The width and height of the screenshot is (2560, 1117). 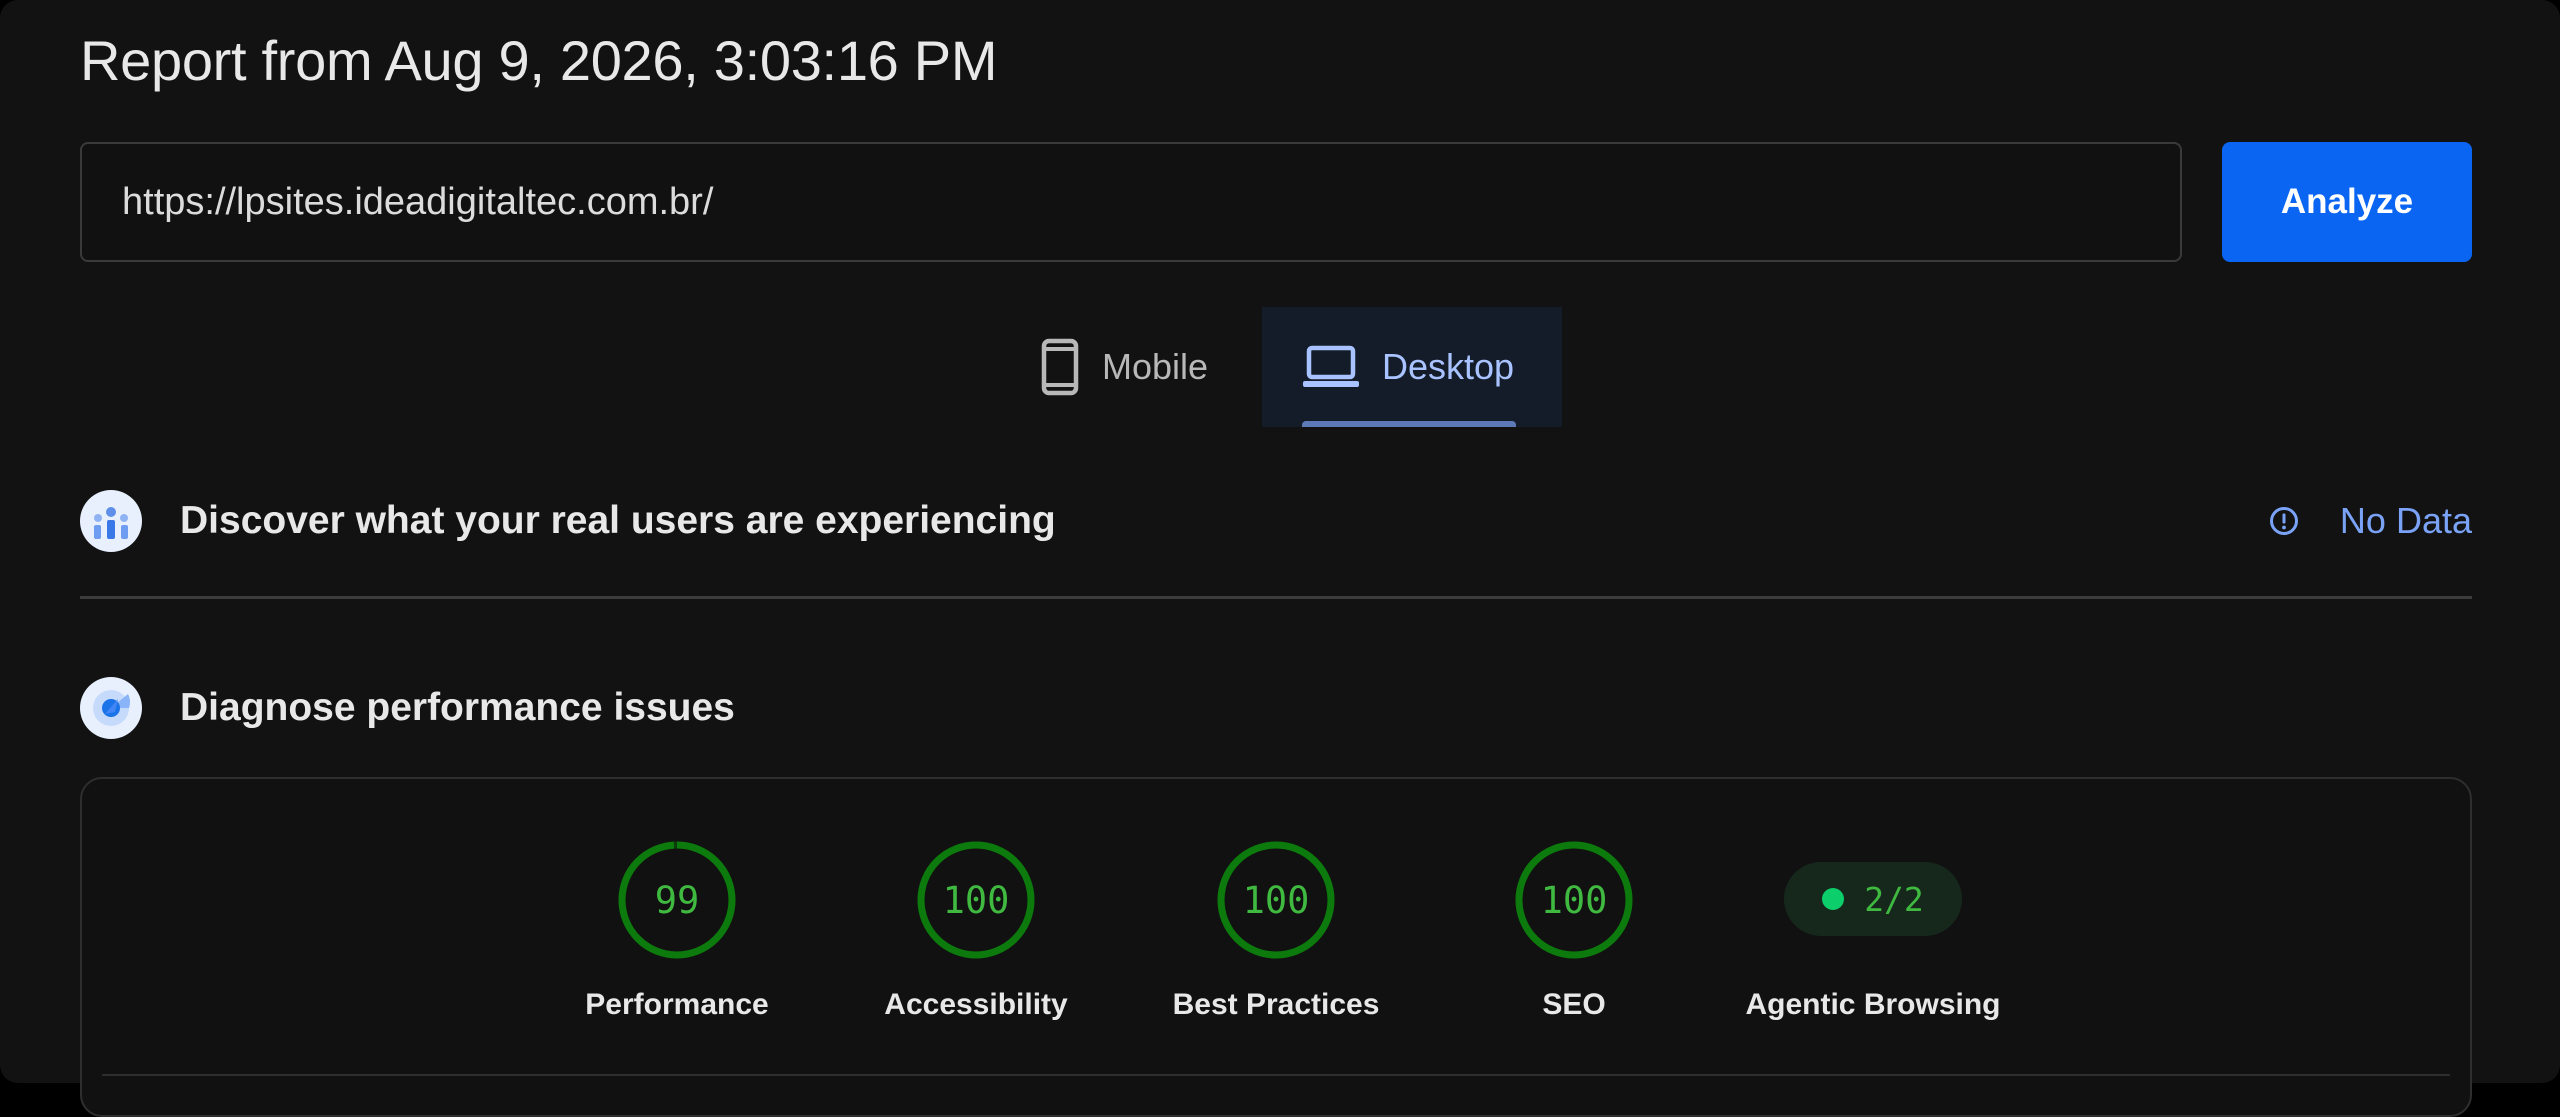 What do you see at coordinates (976, 1004) in the screenshot?
I see `gauge-accessibility-label: Accessibility` at bounding box center [976, 1004].